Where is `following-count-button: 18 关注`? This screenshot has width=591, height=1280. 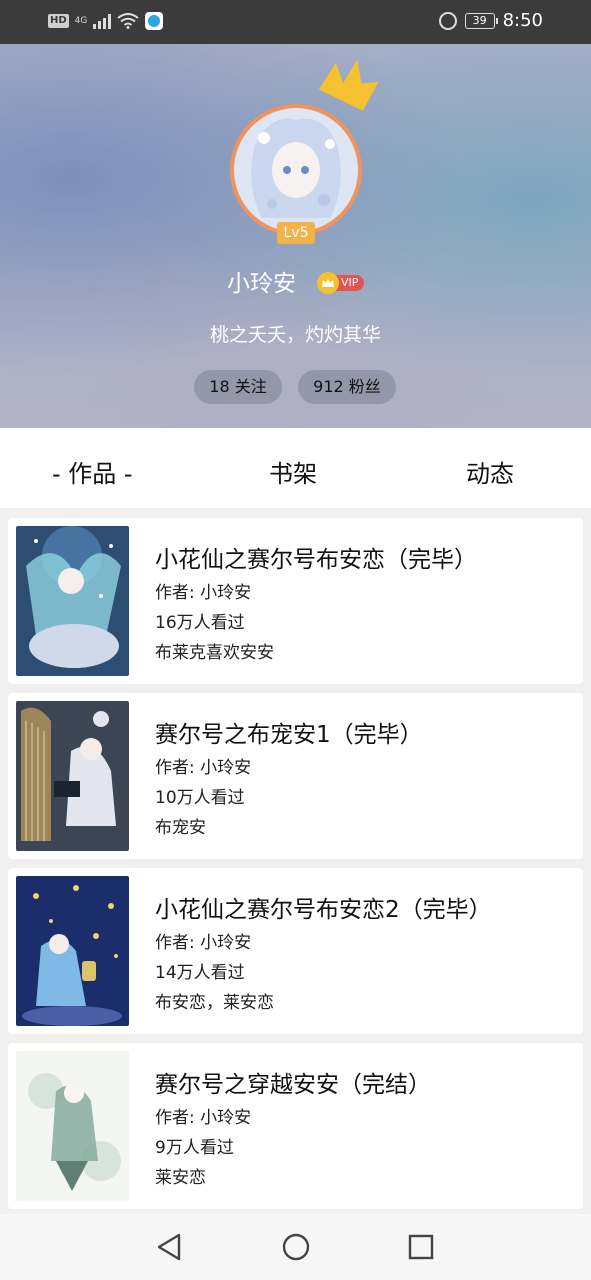 following-count-button: 18 关注 is located at coordinates (238, 387).